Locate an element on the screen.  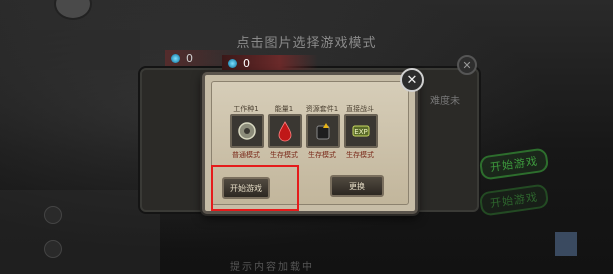
item-sub-4: 生存模式 is located at coordinates (360, 155).